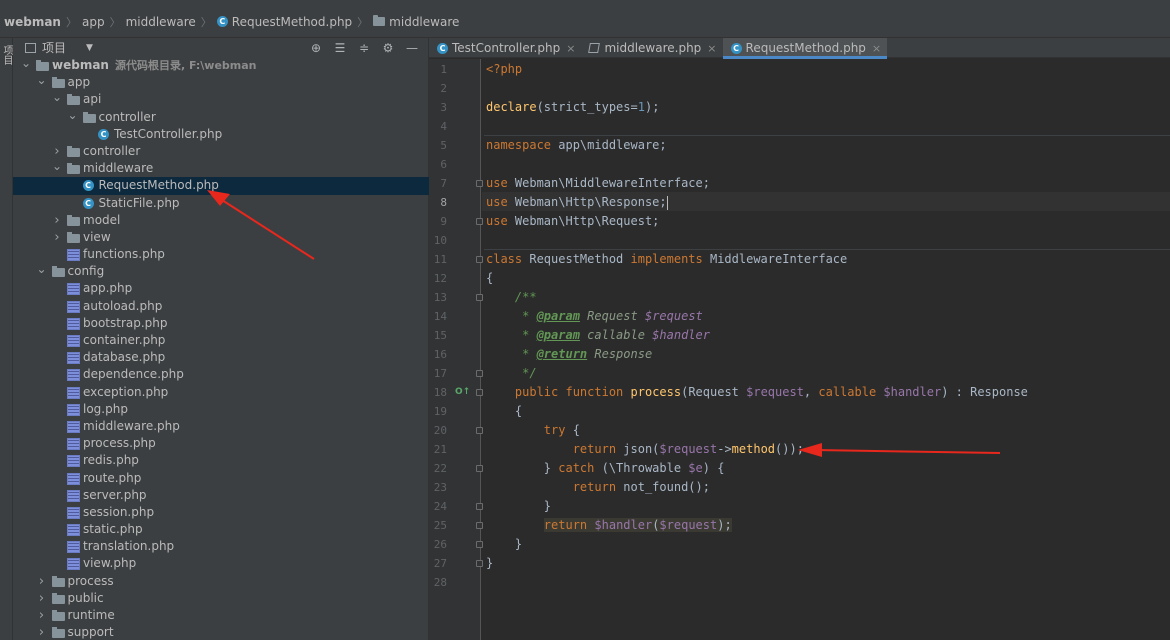 This screenshot has height=640, width=1170. Describe the element at coordinates (221, 598) in the screenshot. I see `tree-folder: › public` at that location.